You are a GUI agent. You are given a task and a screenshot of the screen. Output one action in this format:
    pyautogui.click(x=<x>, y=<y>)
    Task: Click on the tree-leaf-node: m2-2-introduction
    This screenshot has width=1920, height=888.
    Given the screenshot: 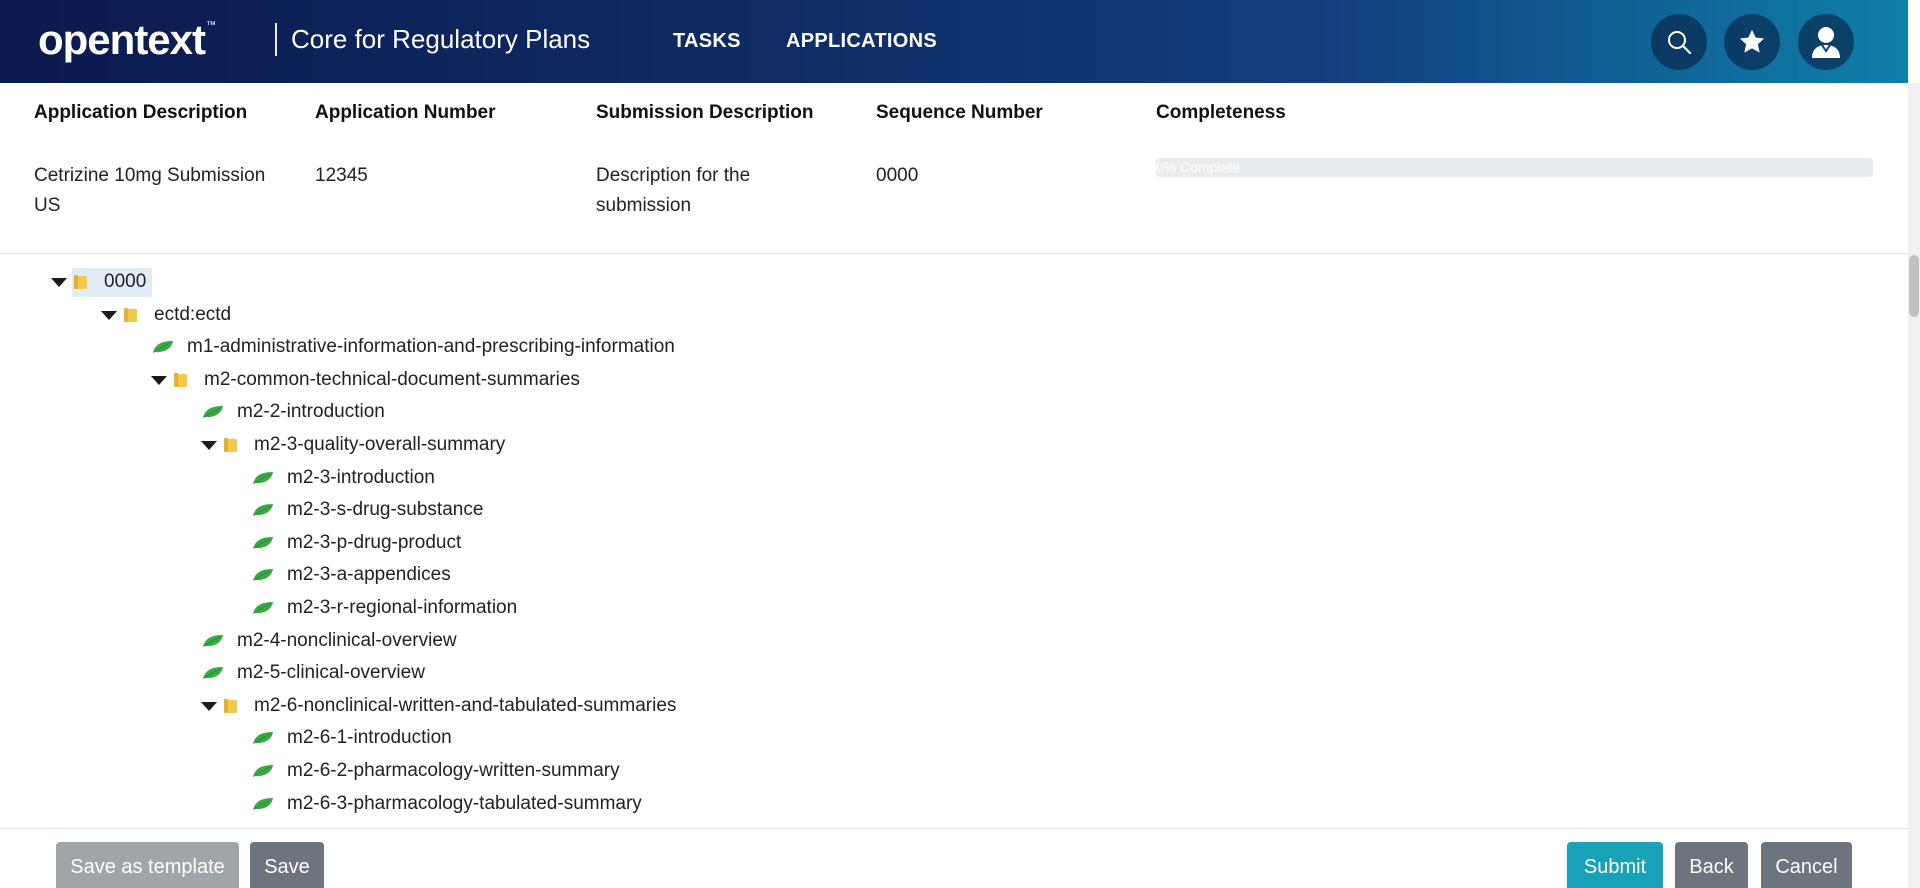 What is the action you would take?
    pyautogui.click(x=295, y=412)
    